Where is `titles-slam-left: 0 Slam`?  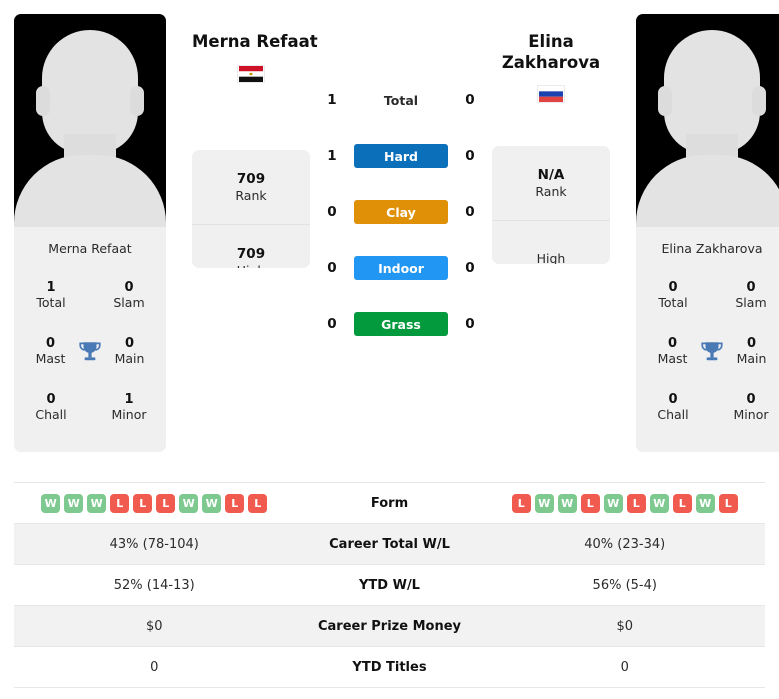
titles-slam-left: 0 Slam is located at coordinates (129, 295).